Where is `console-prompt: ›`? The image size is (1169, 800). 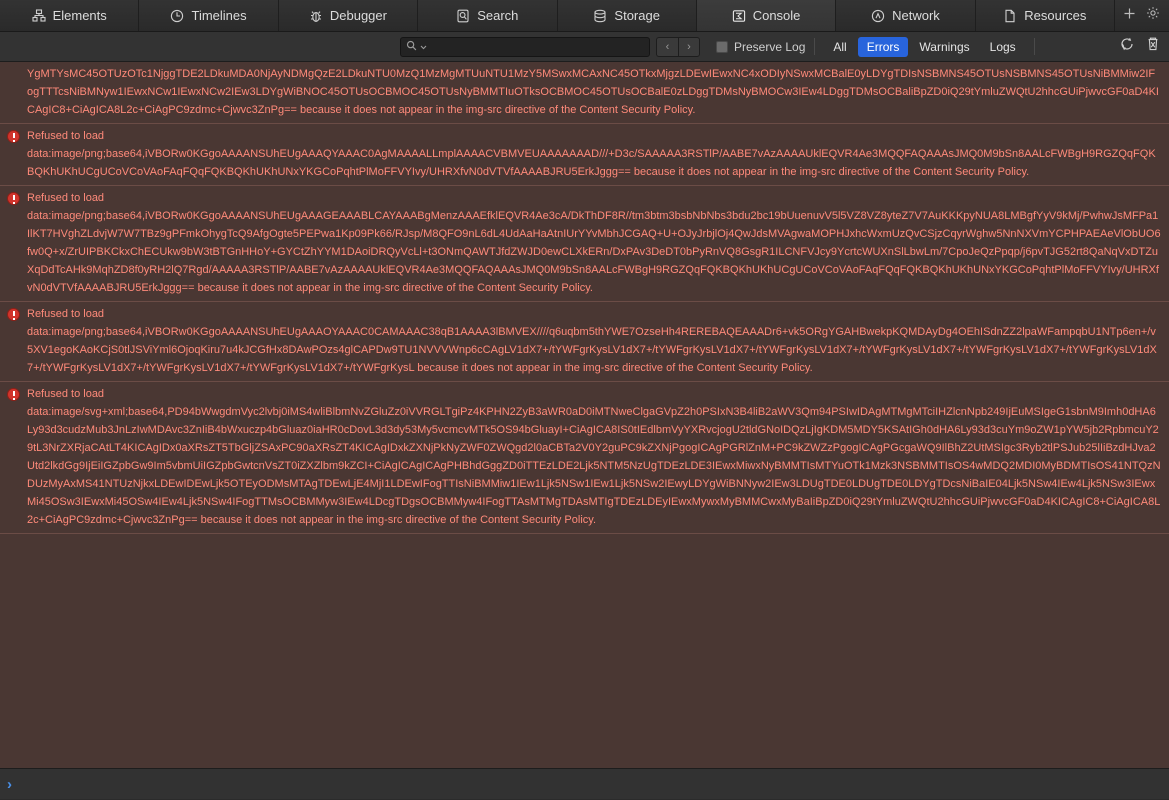
console-prompt: › is located at coordinates (584, 783).